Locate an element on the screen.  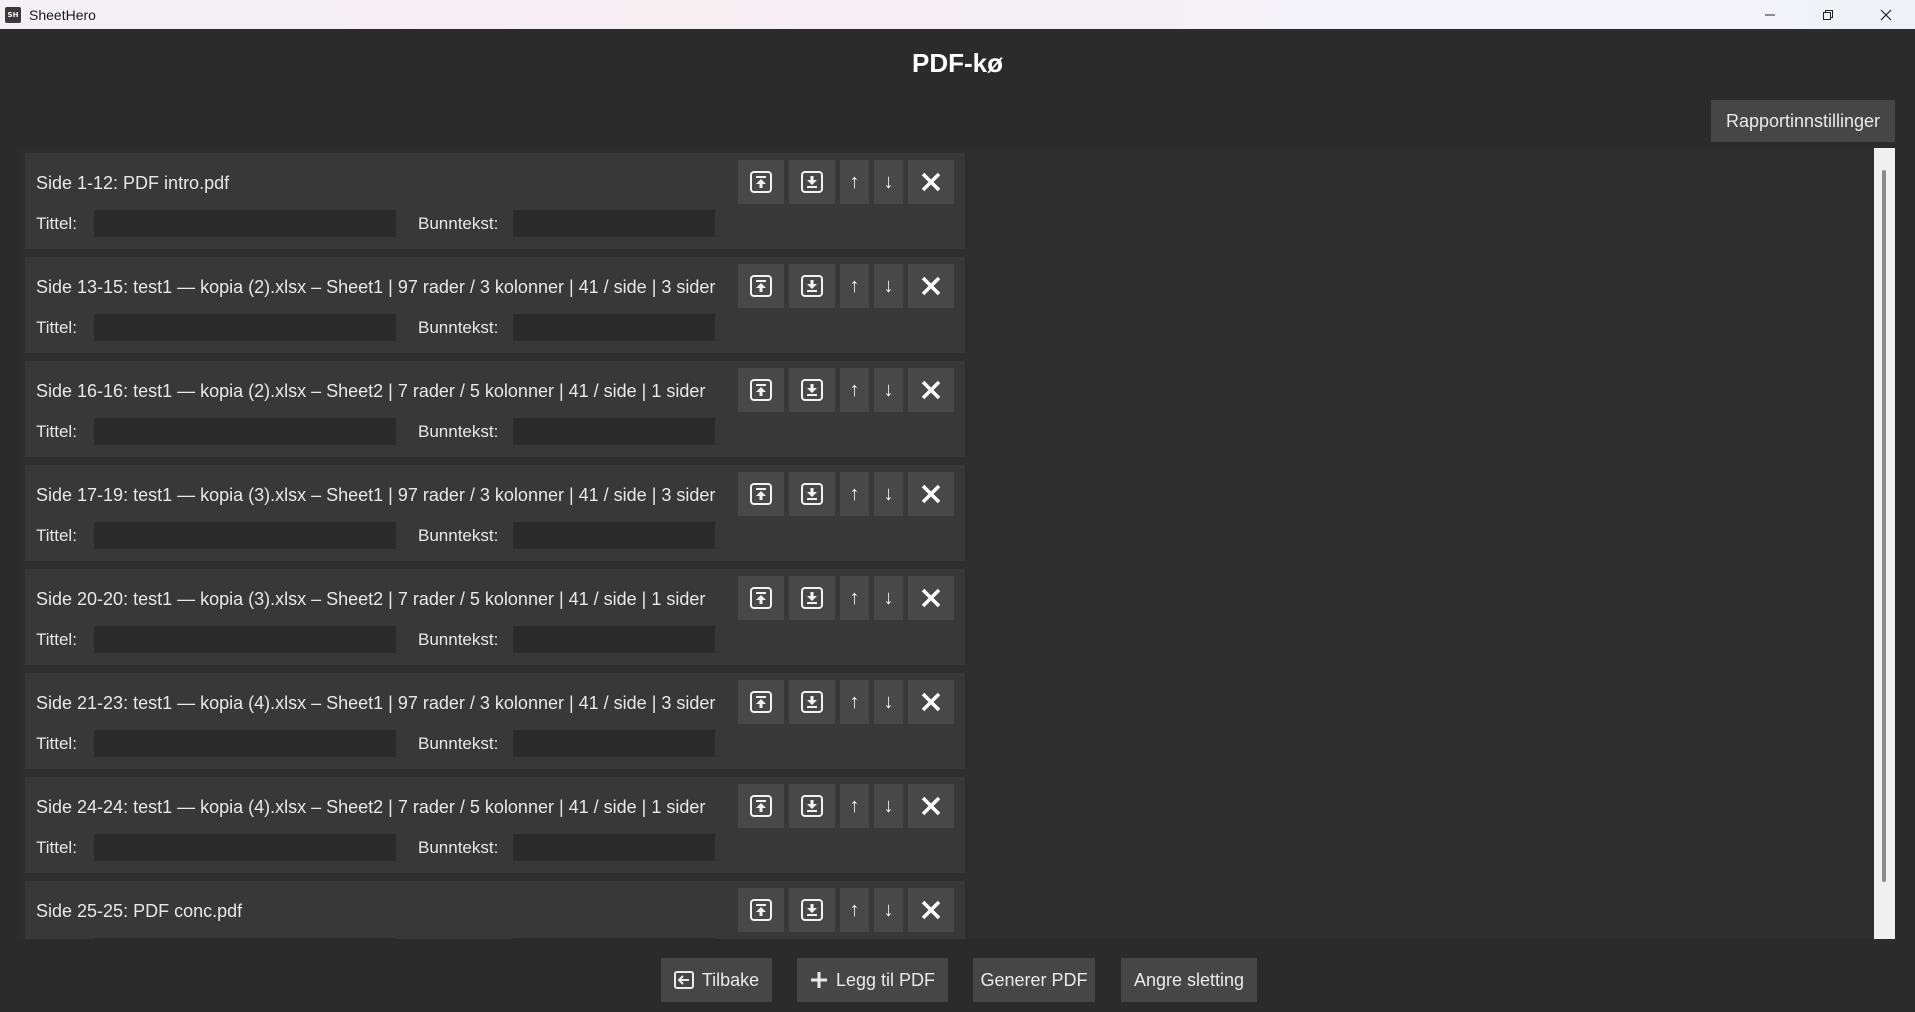
app-logo-icon: SH is located at coordinates (13, 14).